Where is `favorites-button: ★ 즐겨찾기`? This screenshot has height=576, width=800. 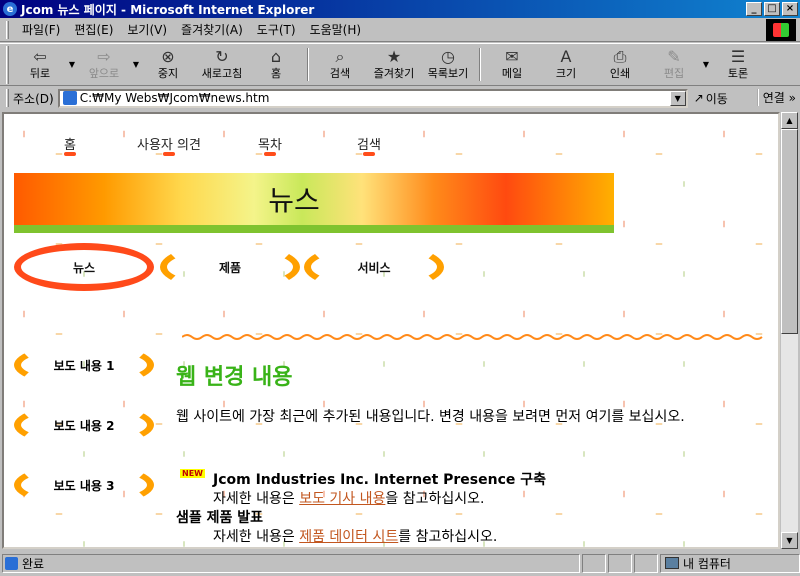 favorites-button: ★ 즐겨찾기 is located at coordinates (394, 64).